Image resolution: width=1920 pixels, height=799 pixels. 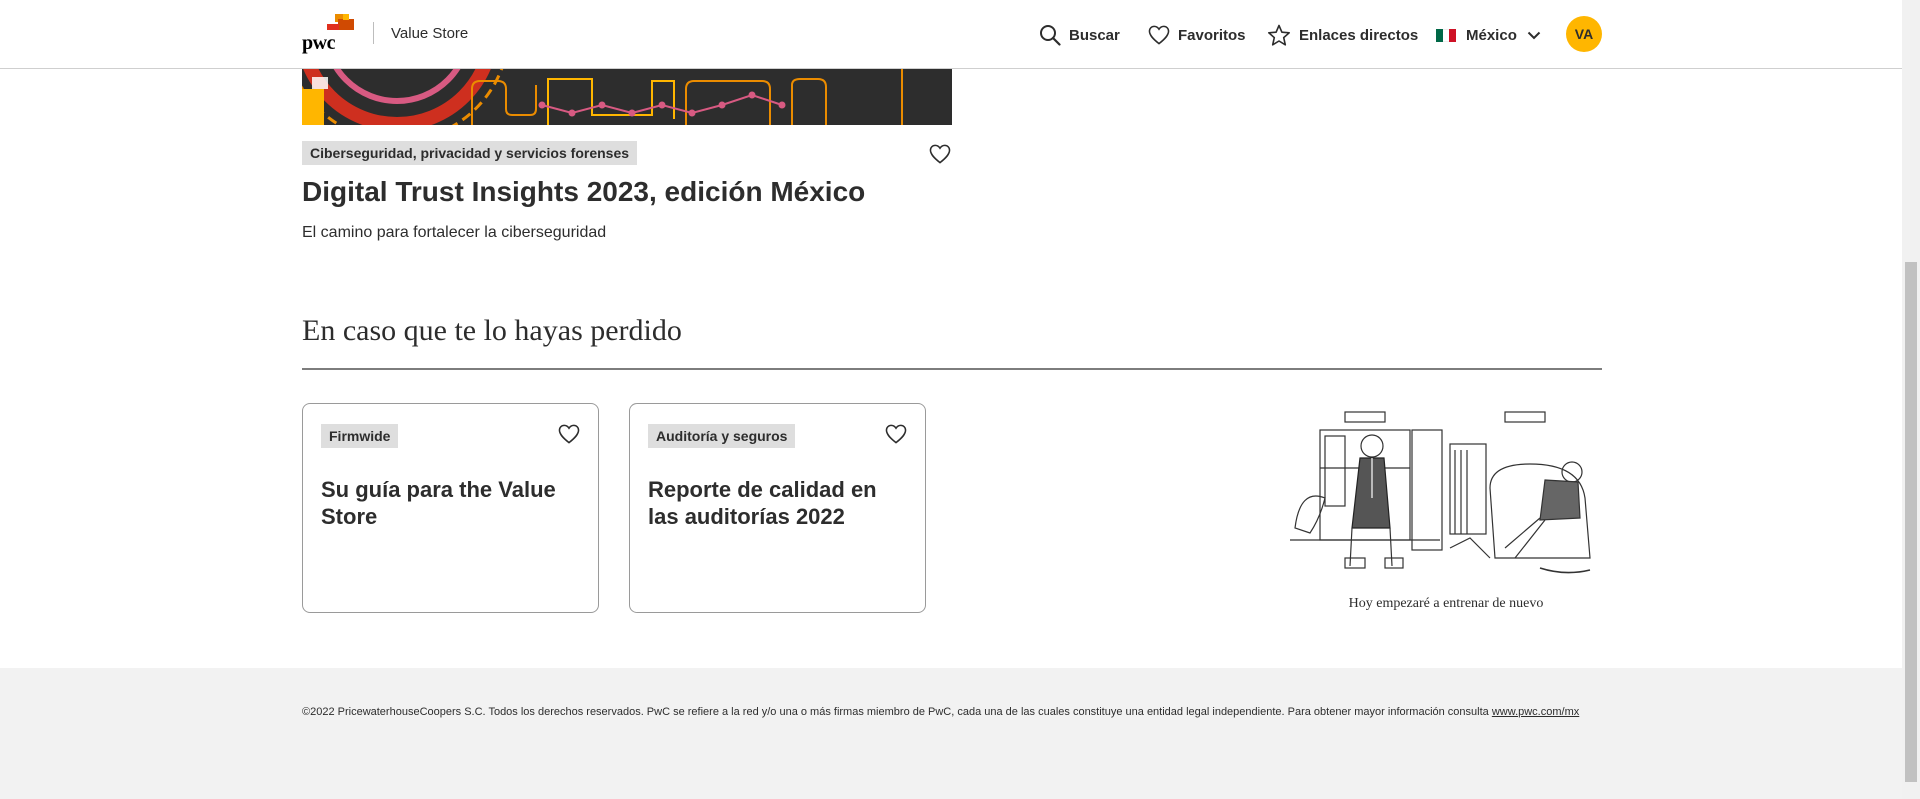 I want to click on cartoon-caption: Hoy empezaré a entrenar de nuevo, so click(x=1446, y=603).